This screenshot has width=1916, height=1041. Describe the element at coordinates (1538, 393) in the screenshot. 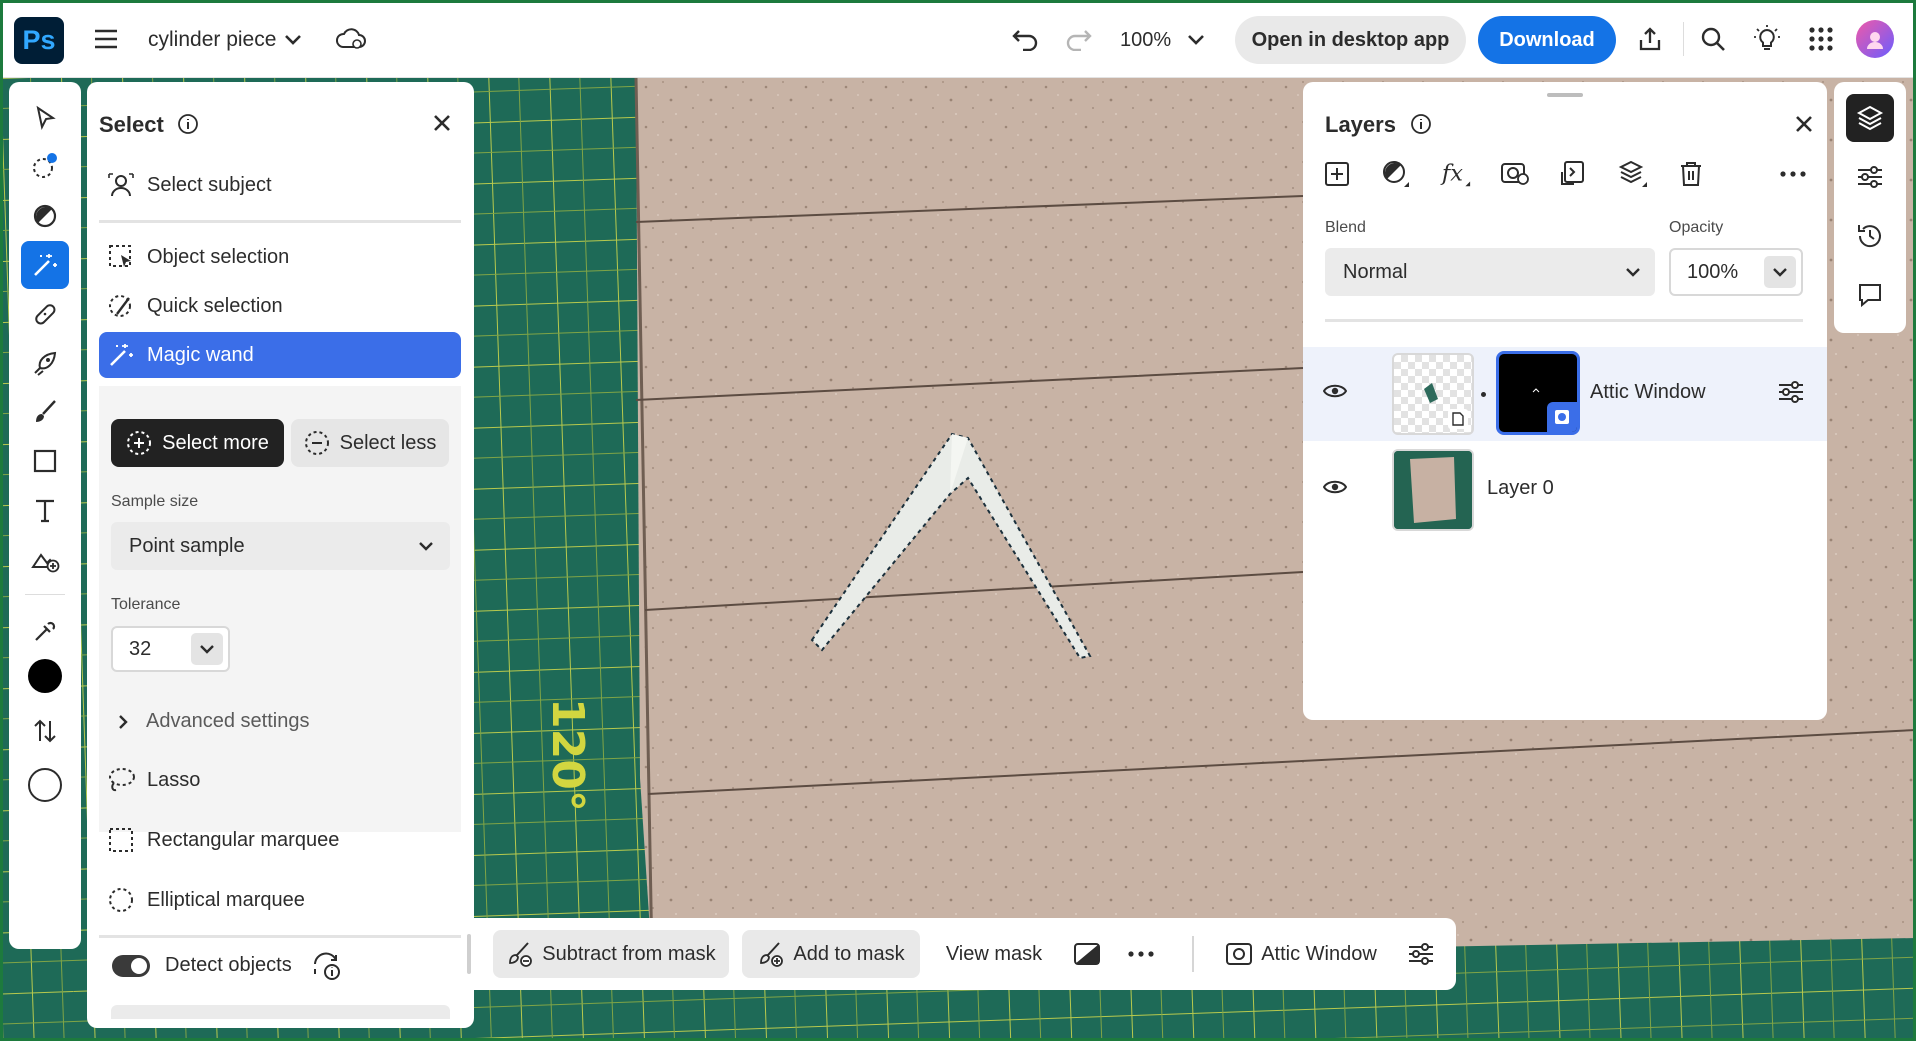

I see `layer-mask-thumbnail` at that location.